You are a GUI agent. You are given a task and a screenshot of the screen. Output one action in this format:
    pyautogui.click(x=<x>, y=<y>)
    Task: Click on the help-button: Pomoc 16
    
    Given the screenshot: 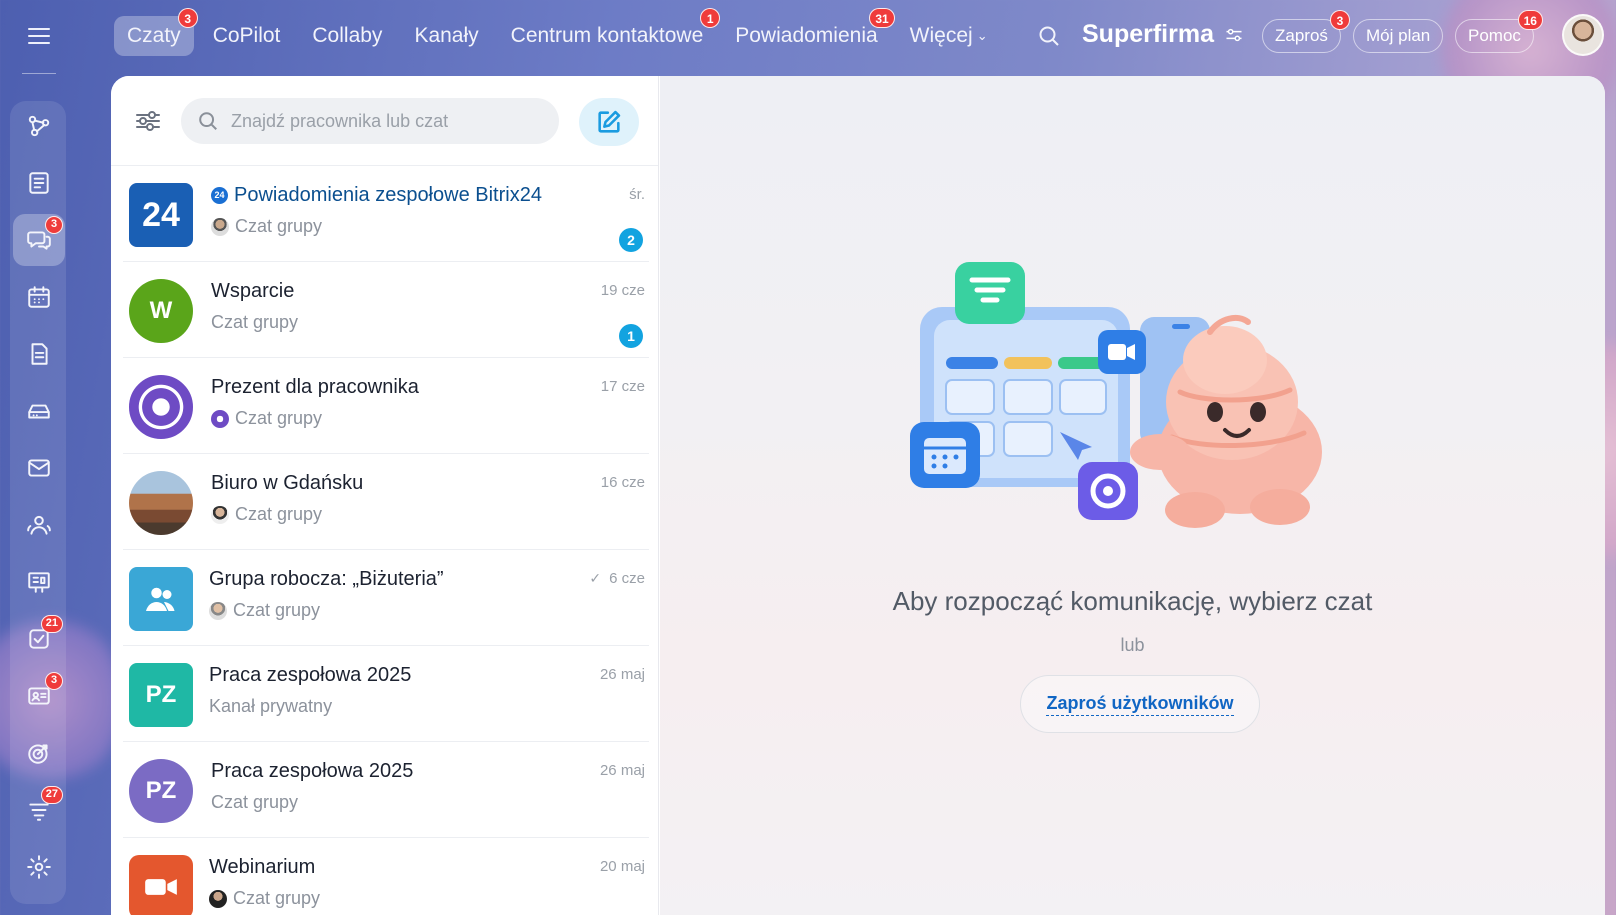 What is the action you would take?
    pyautogui.click(x=1499, y=31)
    